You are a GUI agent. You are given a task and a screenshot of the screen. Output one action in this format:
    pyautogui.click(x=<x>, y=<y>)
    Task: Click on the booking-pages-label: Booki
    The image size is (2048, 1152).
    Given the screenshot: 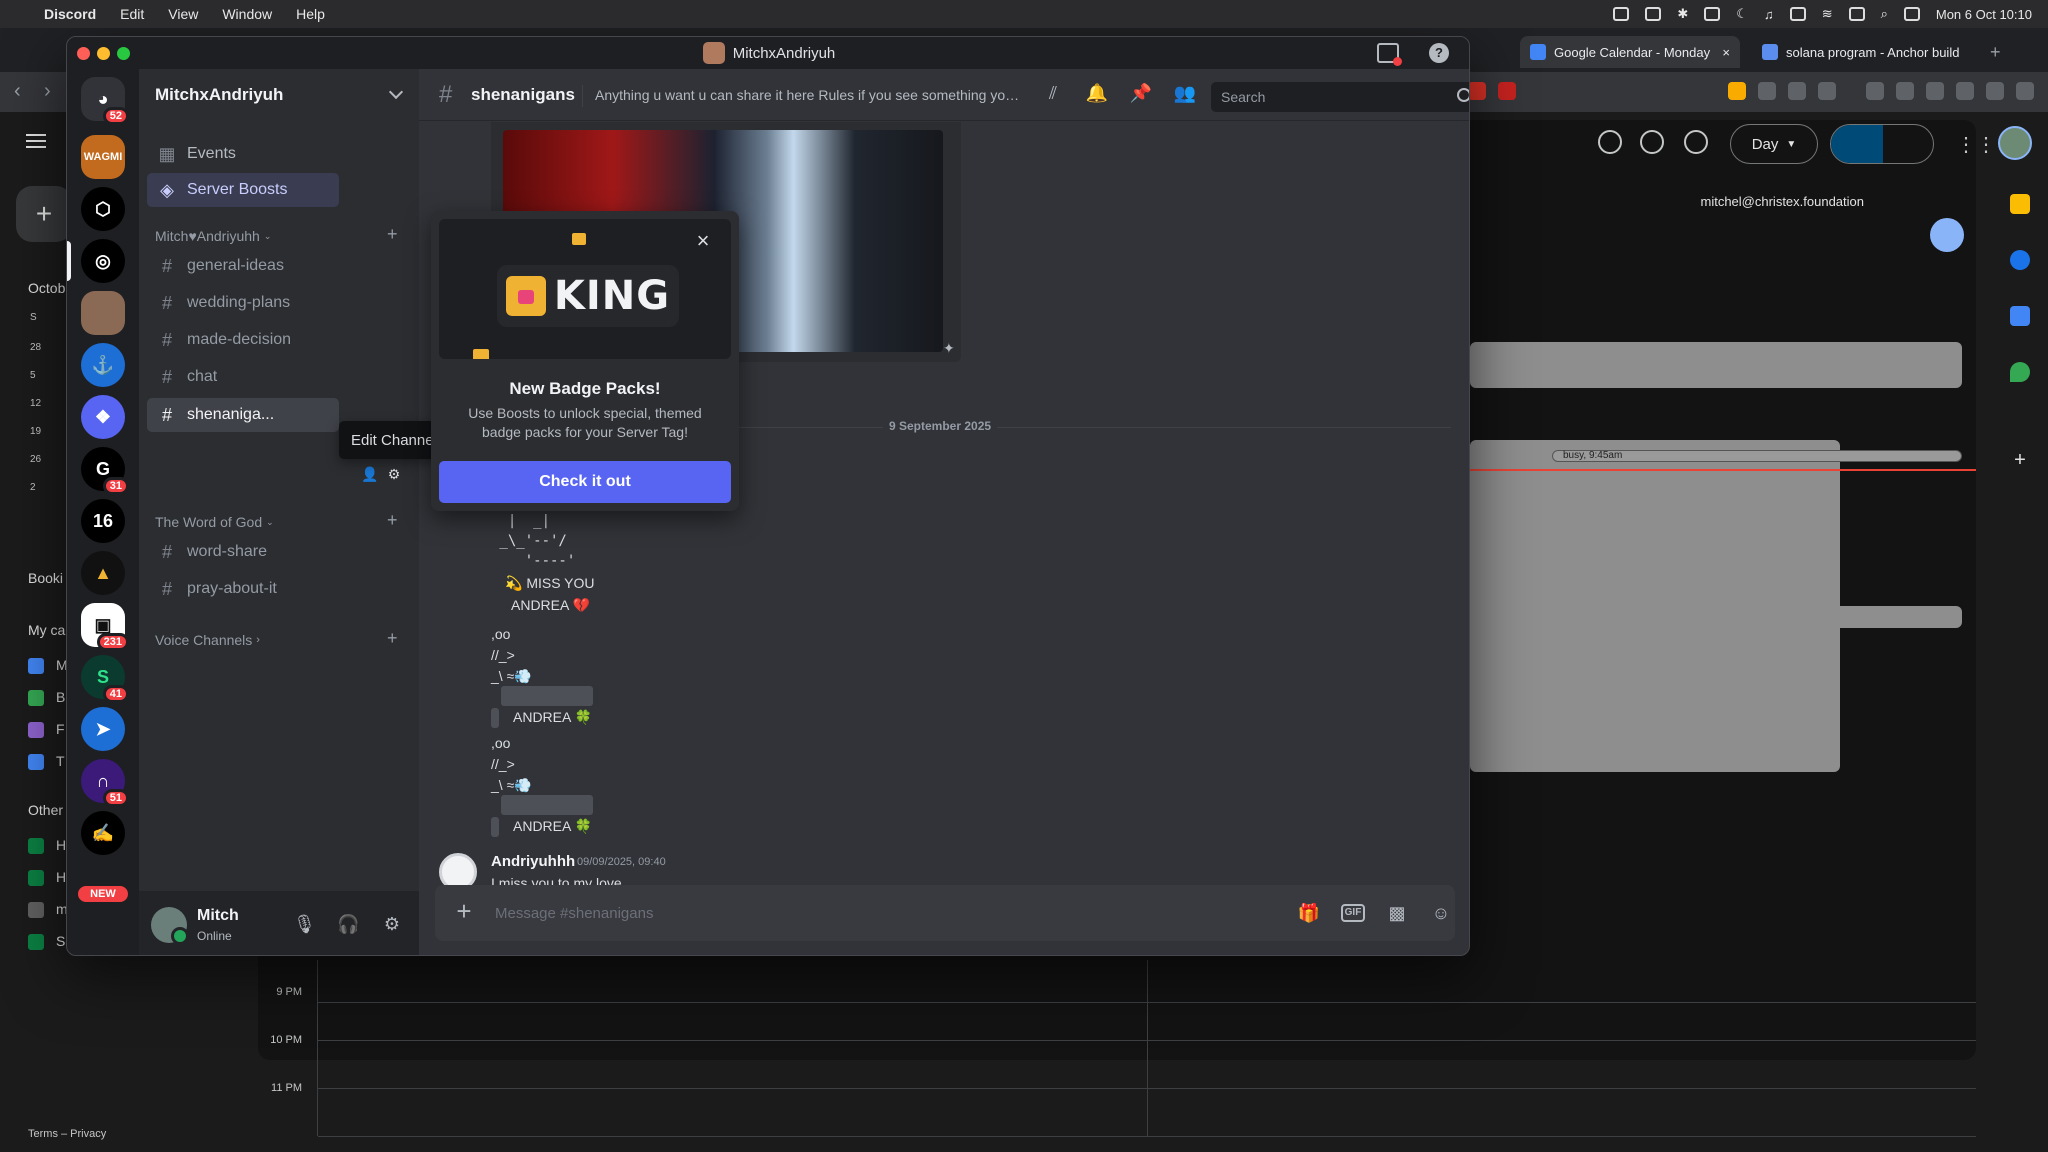 What is the action you would take?
    pyautogui.click(x=45, y=578)
    